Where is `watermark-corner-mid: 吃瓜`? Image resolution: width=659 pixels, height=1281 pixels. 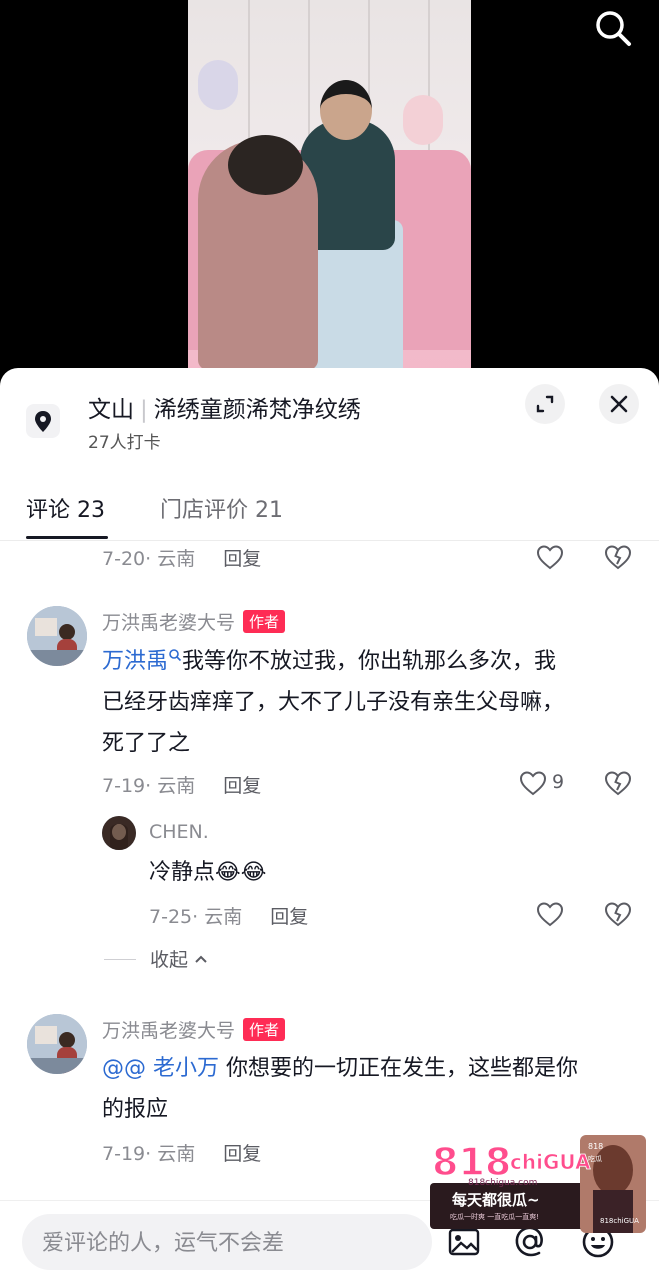 watermark-corner-mid: 吃瓜 is located at coordinates (595, 1158).